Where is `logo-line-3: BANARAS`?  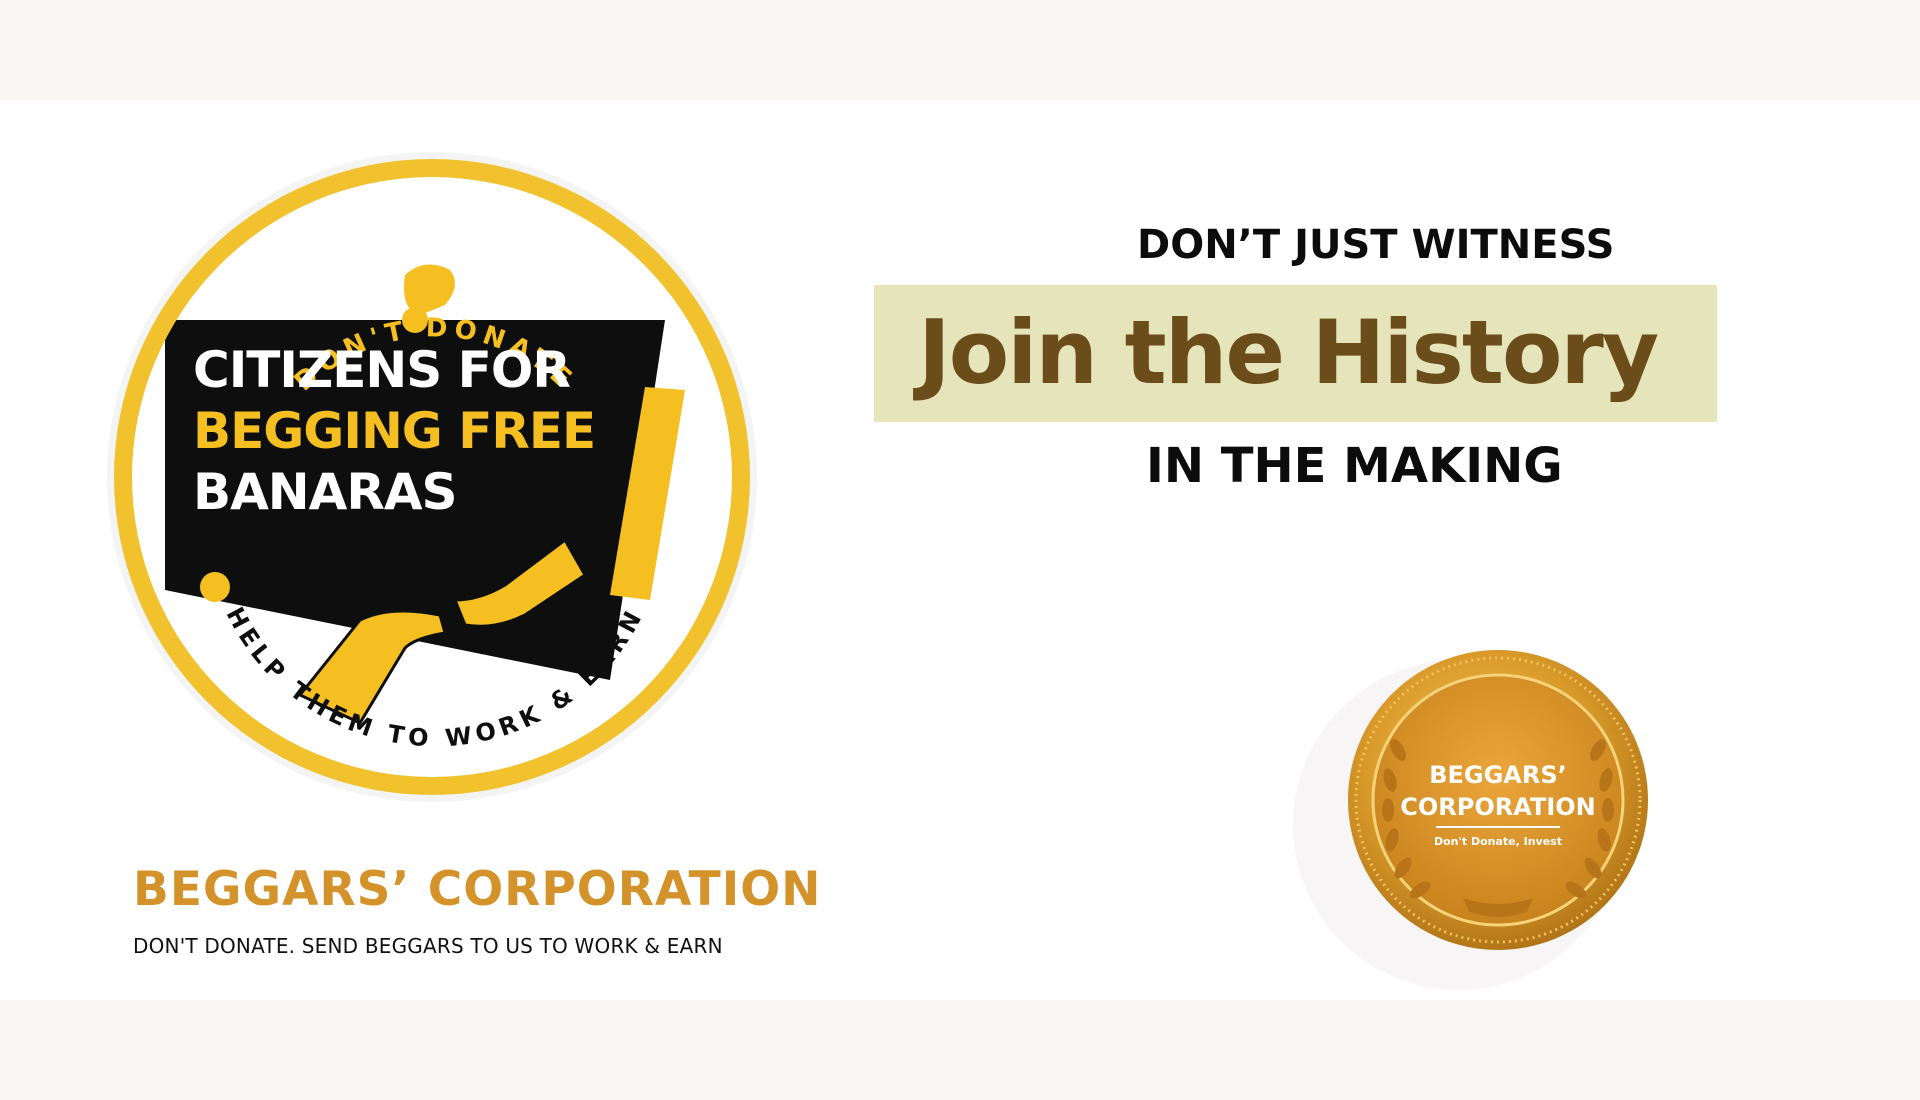 logo-line-3: BANARAS is located at coordinates (325, 492).